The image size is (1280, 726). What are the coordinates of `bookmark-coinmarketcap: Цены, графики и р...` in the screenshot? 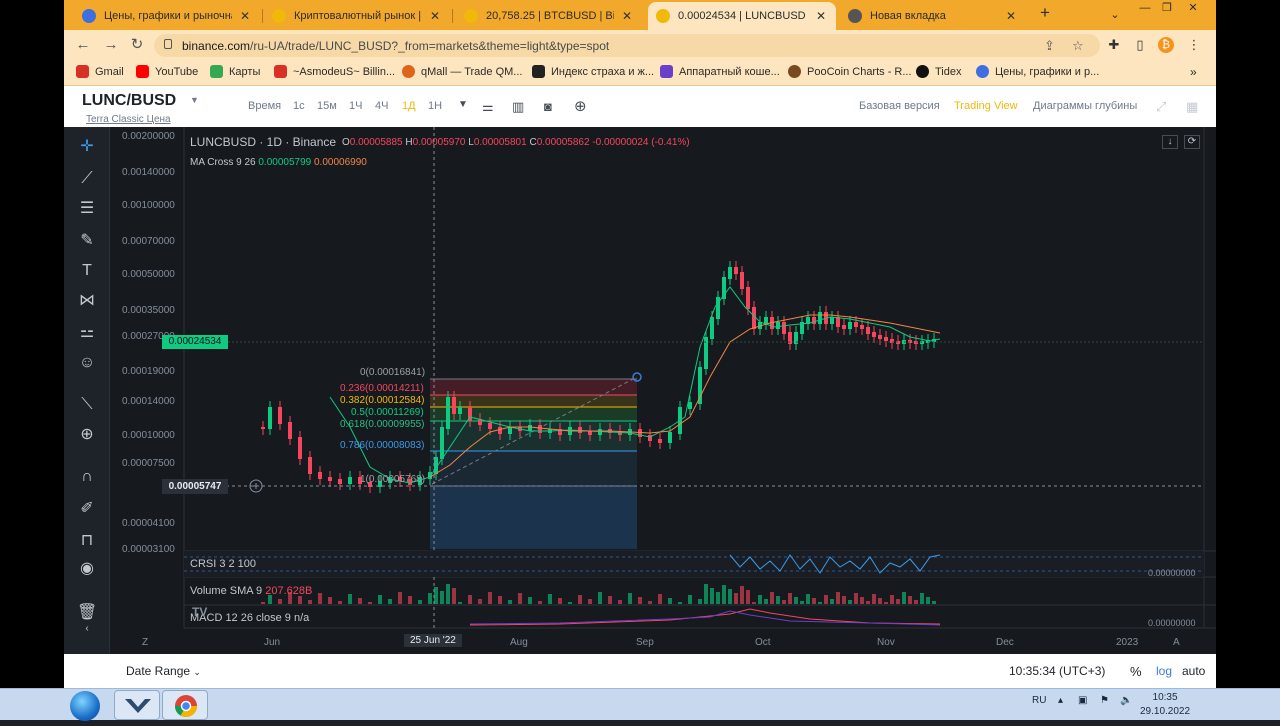 It's located at (1037, 71).